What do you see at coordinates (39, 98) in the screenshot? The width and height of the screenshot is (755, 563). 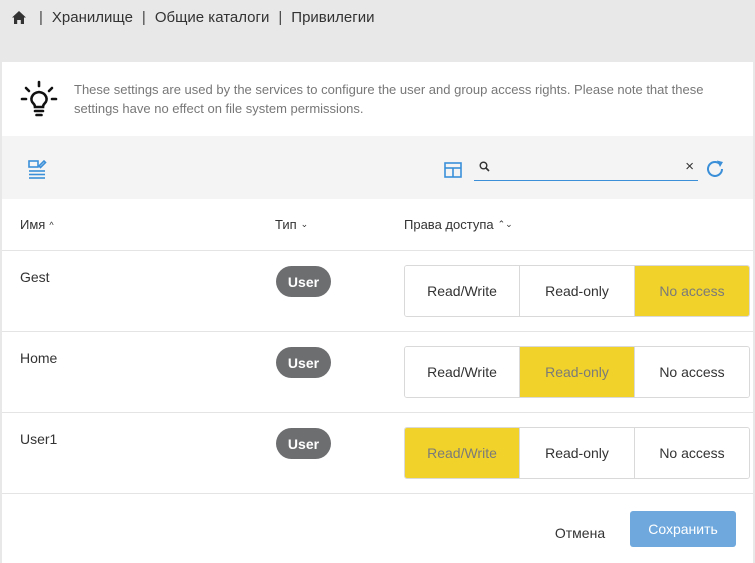 I see `lightbulb-icon` at bounding box center [39, 98].